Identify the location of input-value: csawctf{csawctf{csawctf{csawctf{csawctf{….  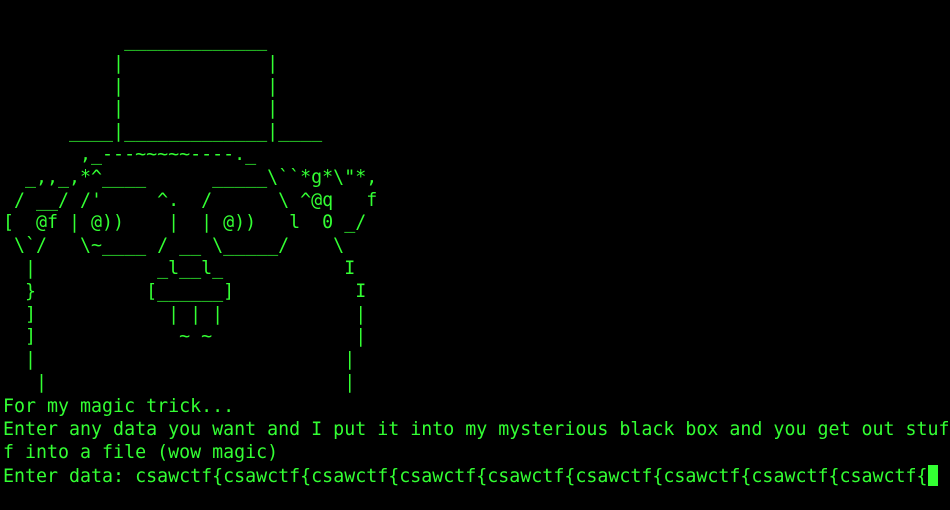
(531, 476).